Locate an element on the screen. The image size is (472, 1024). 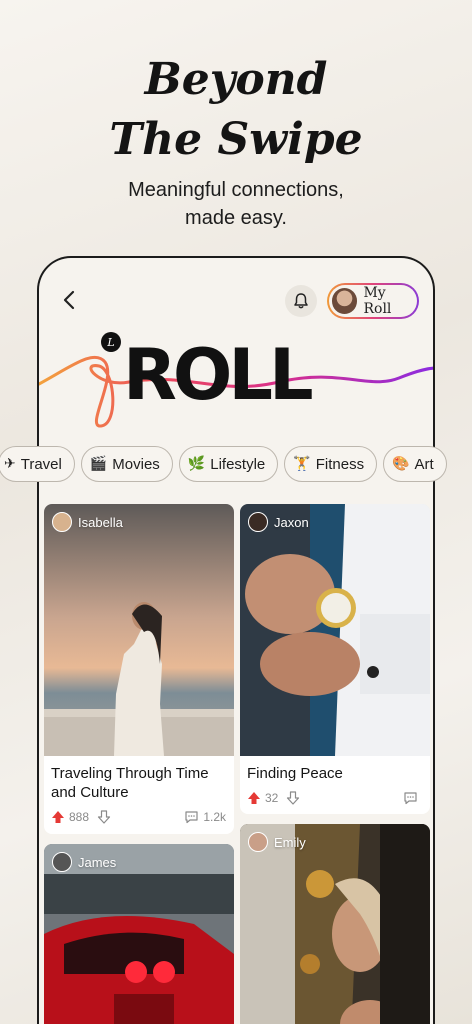
logo-badge: L is located at coordinates (111, 342).